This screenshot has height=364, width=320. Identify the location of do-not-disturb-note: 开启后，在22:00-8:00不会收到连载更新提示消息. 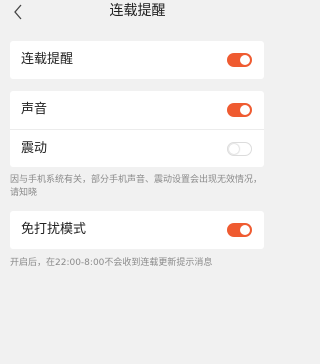
(111, 263).